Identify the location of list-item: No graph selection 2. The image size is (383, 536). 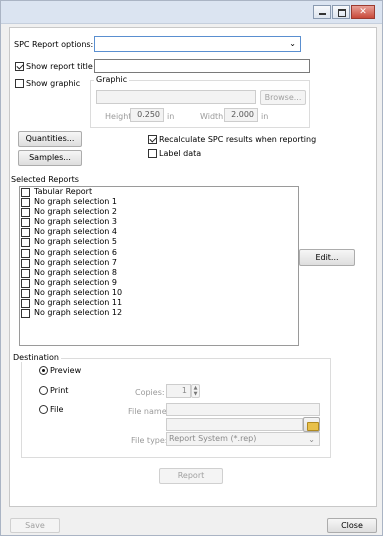
(159, 212).